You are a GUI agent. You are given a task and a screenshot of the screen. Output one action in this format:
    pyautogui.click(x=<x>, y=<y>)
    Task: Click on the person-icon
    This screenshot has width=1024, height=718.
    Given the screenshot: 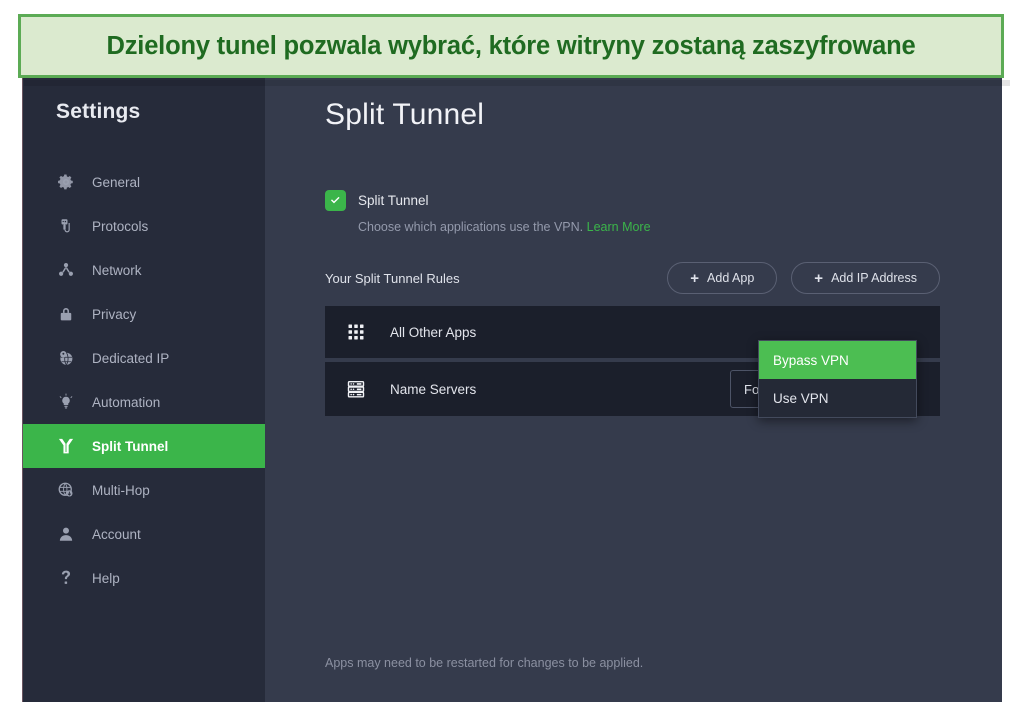 What is the action you would take?
    pyautogui.click(x=66, y=534)
    